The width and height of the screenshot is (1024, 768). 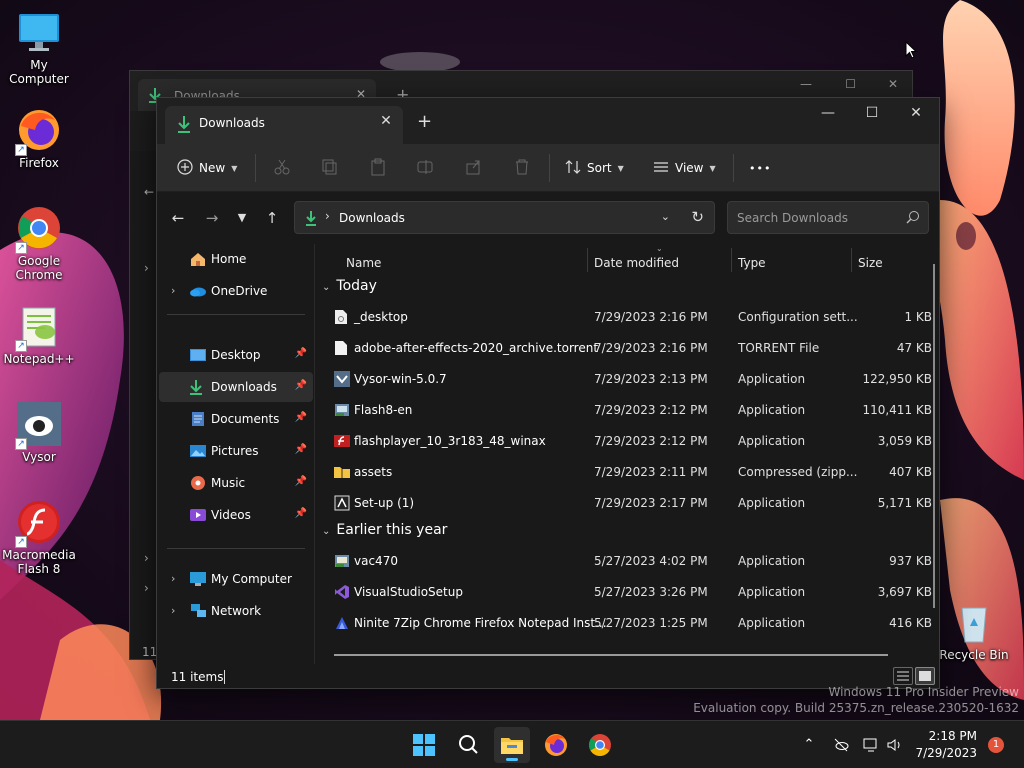 I want to click on group-header-today: ⌄ Today, so click(x=349, y=286).